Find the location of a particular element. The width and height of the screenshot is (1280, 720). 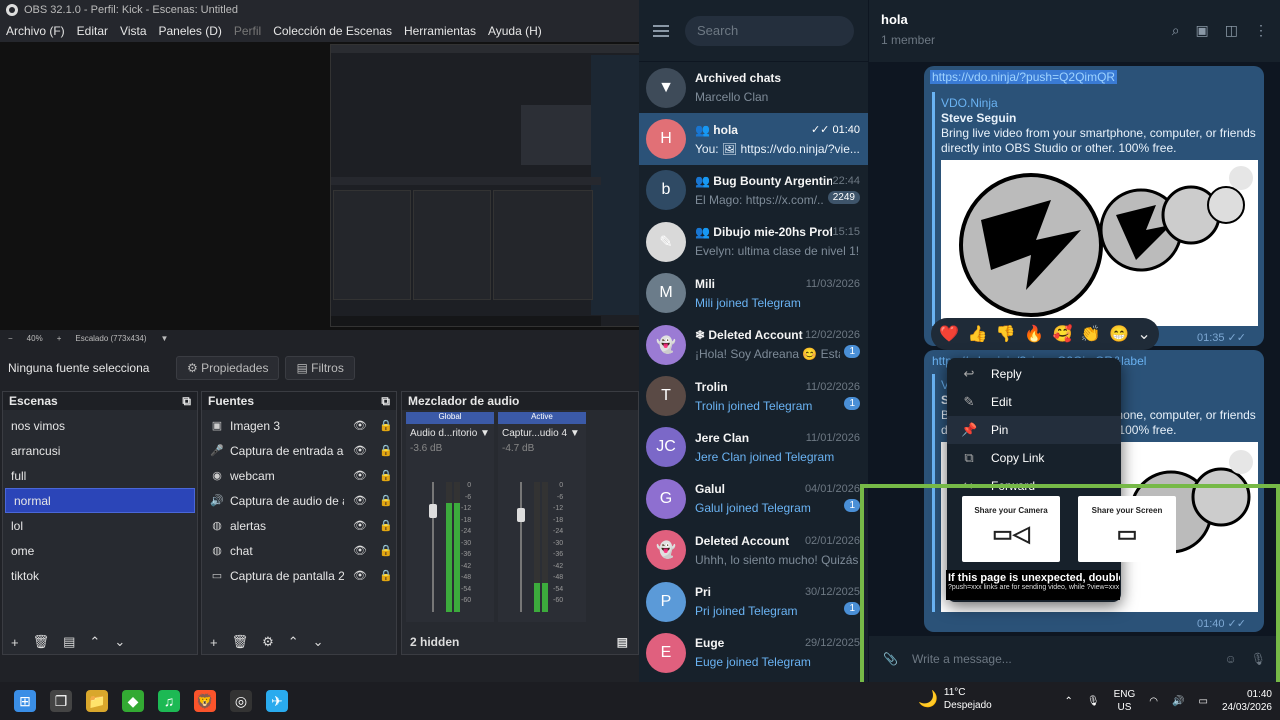

scene-item: nos vimos is located at coordinates (100, 425).